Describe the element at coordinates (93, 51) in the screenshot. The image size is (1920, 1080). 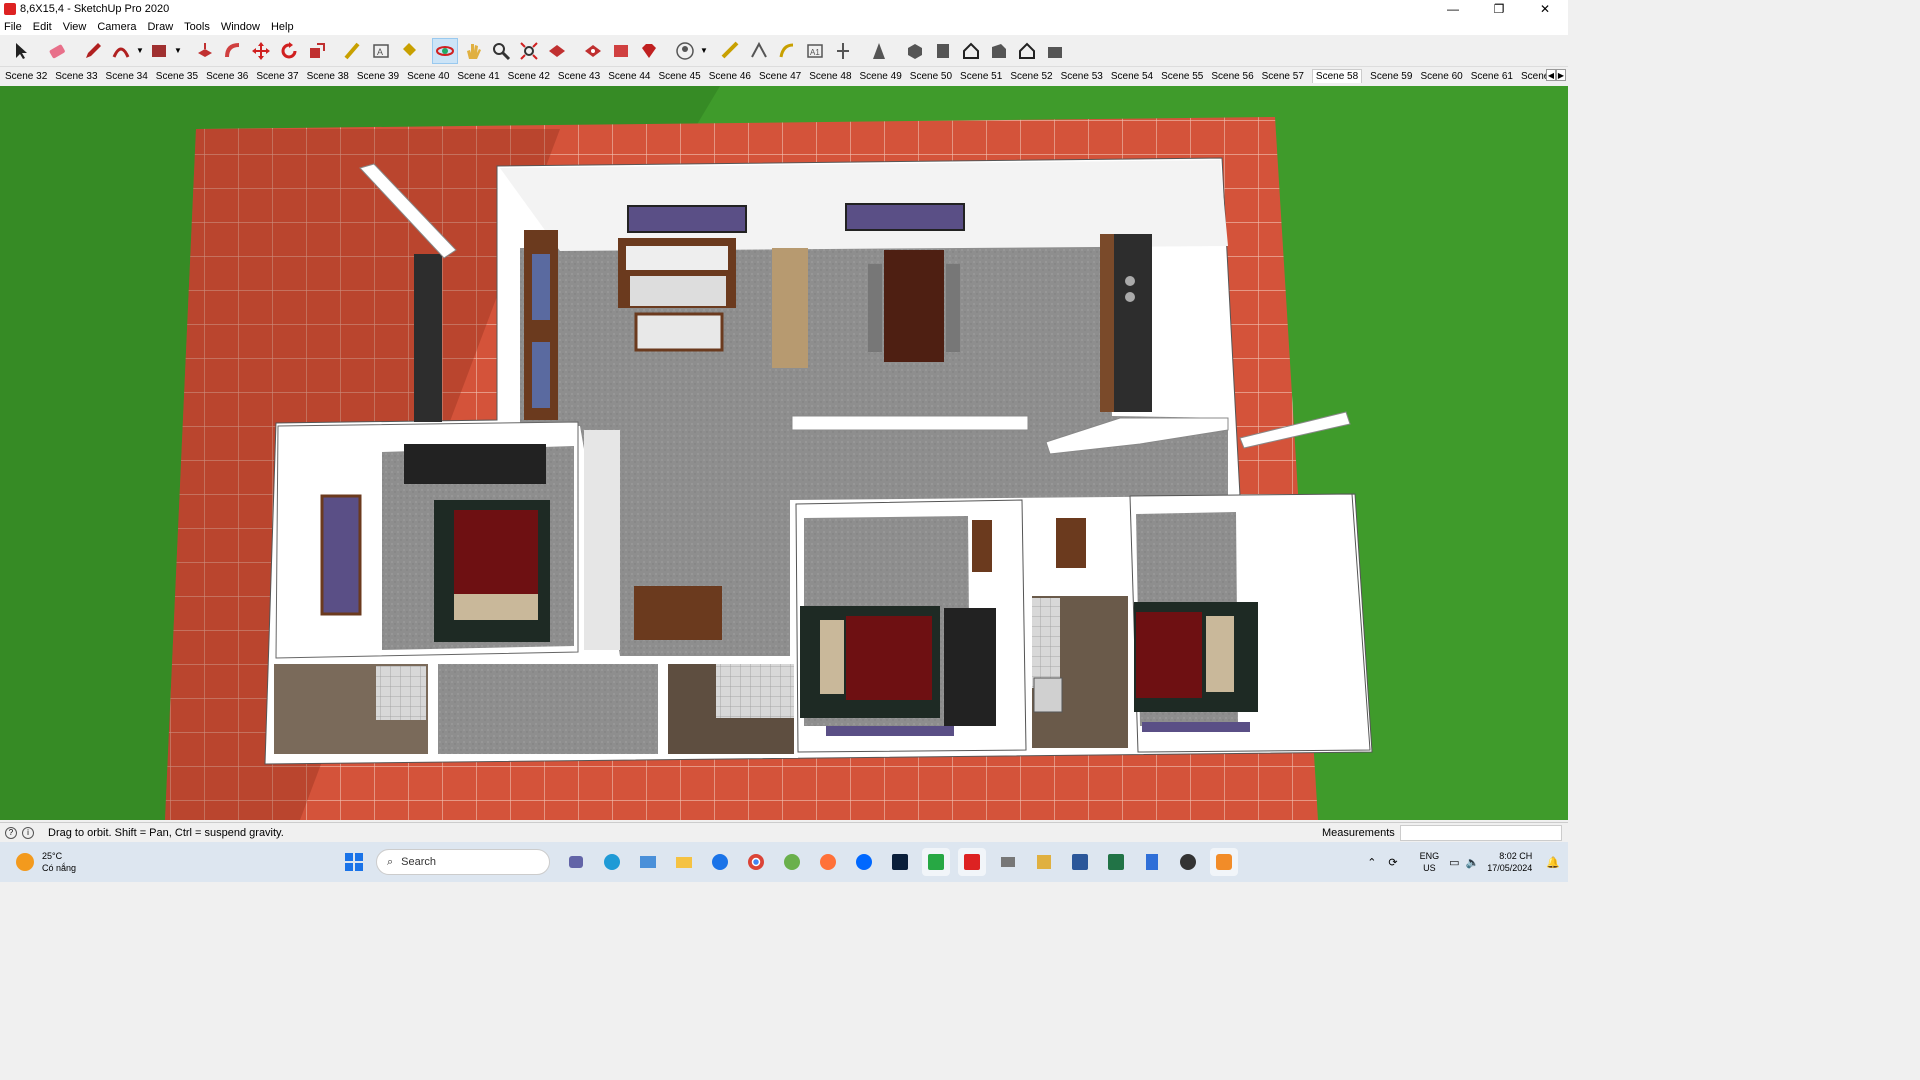
I see `line-tool-button` at that location.